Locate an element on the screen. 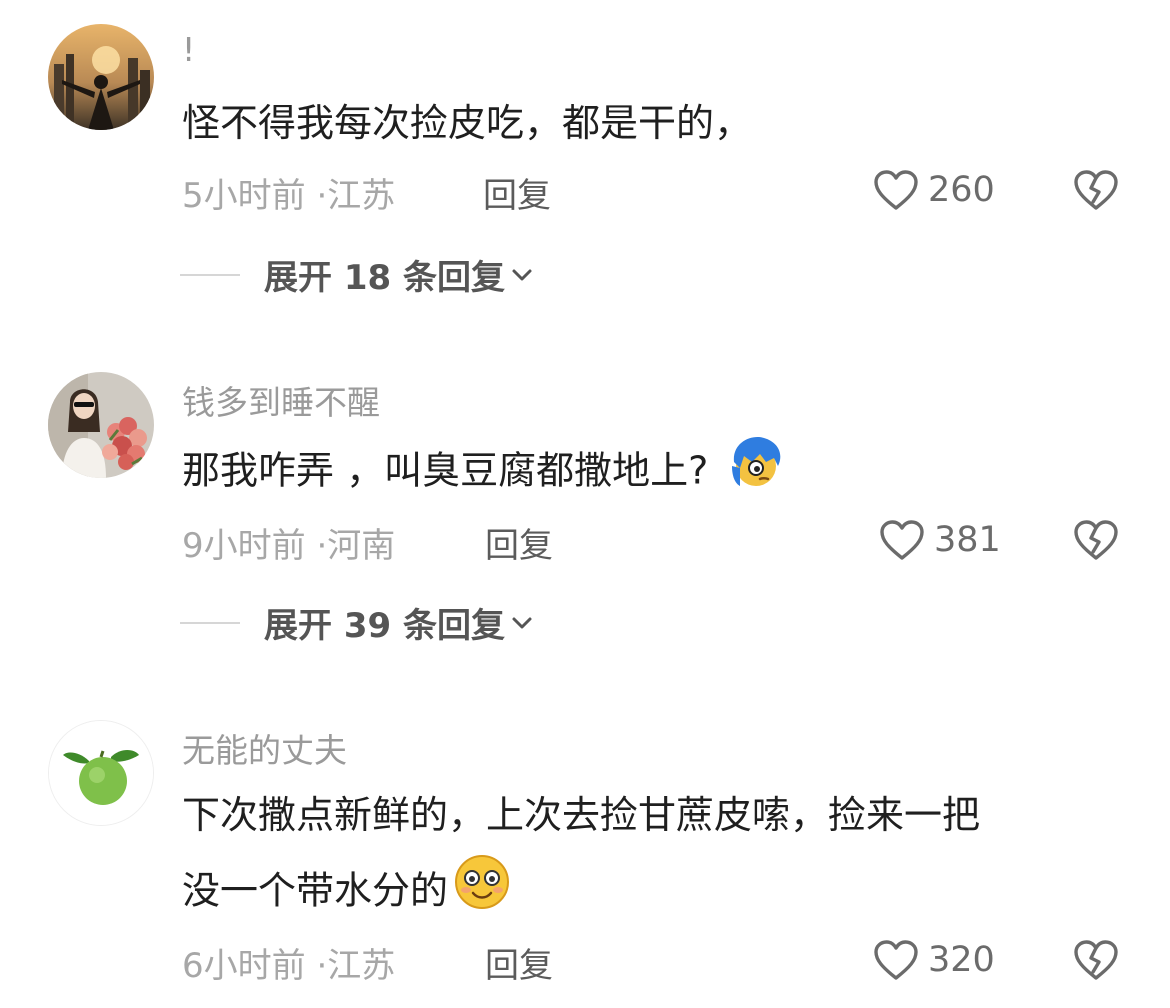 The width and height of the screenshot is (1170, 1008). comment-location: 河南 is located at coordinates (361, 546).